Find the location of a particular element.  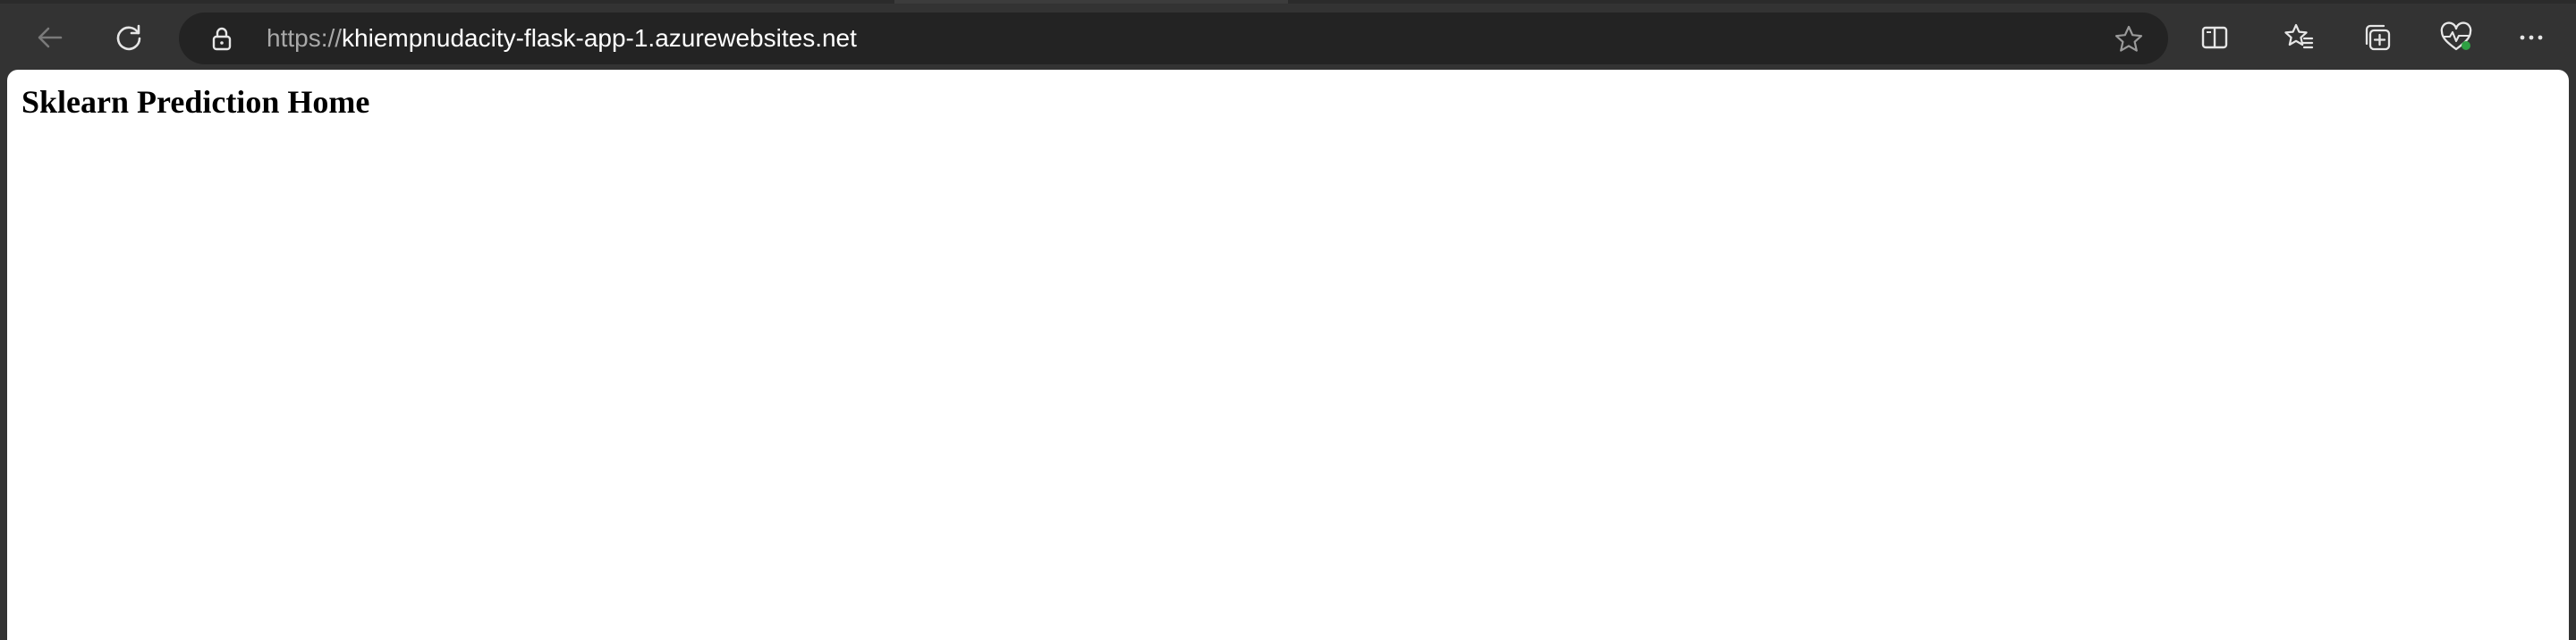

back-button is located at coordinates (50, 37).